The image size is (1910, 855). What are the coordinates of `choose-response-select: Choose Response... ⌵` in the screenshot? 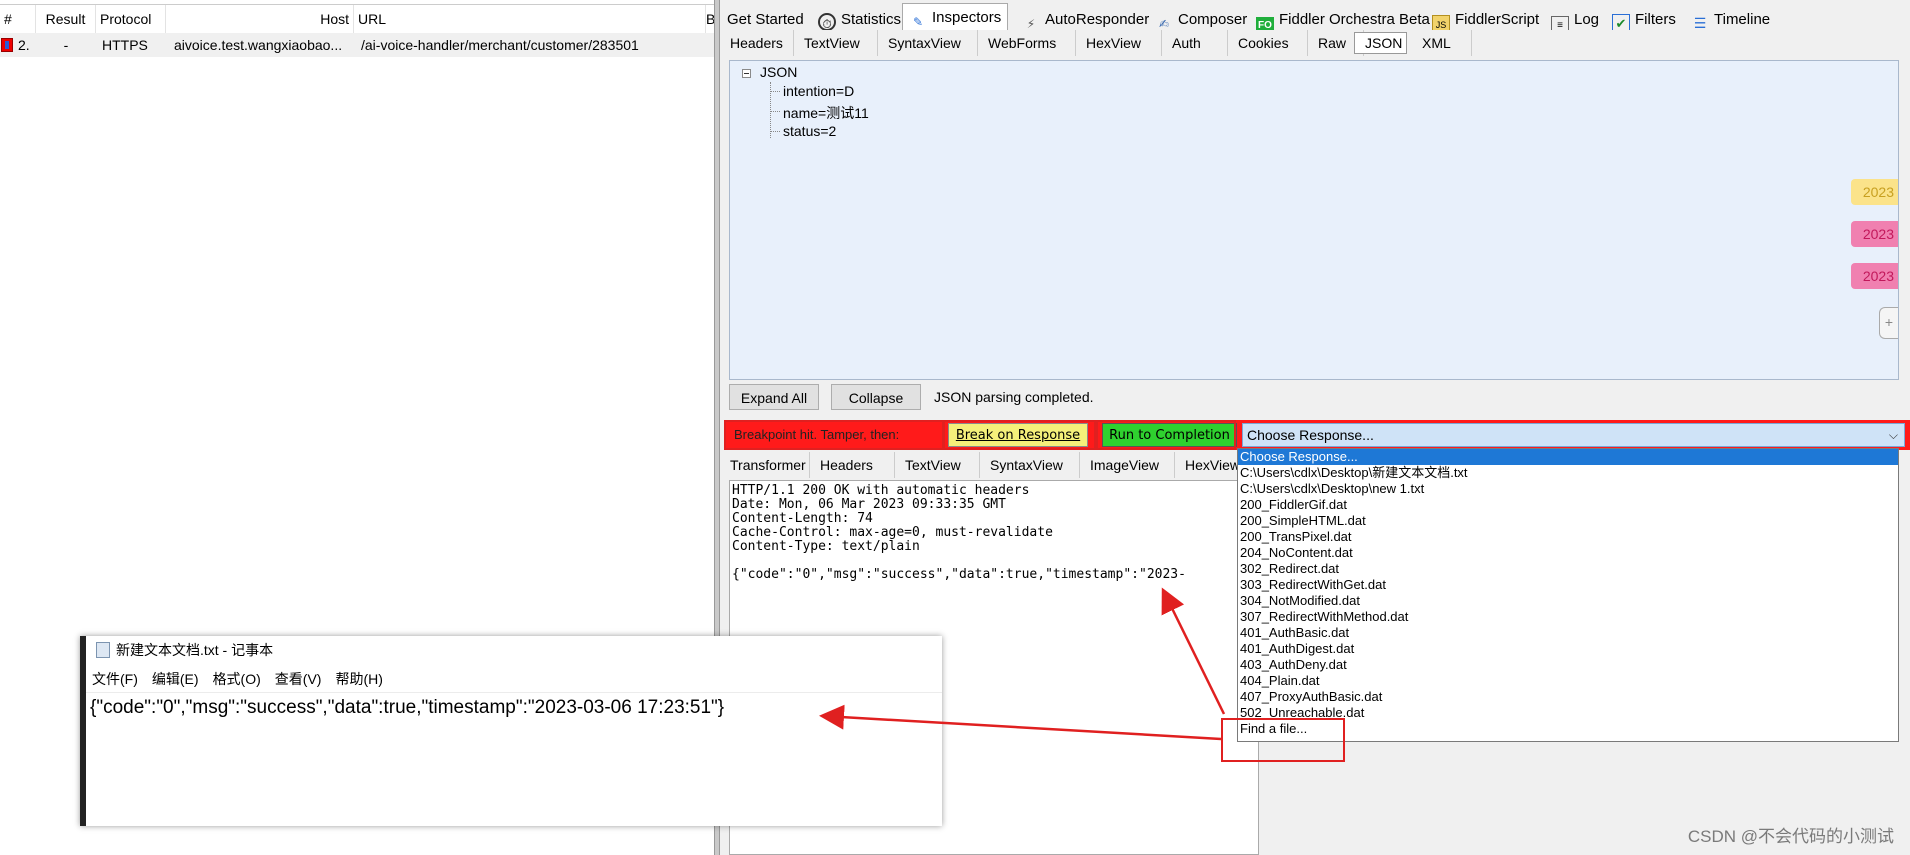 It's located at (1573, 435).